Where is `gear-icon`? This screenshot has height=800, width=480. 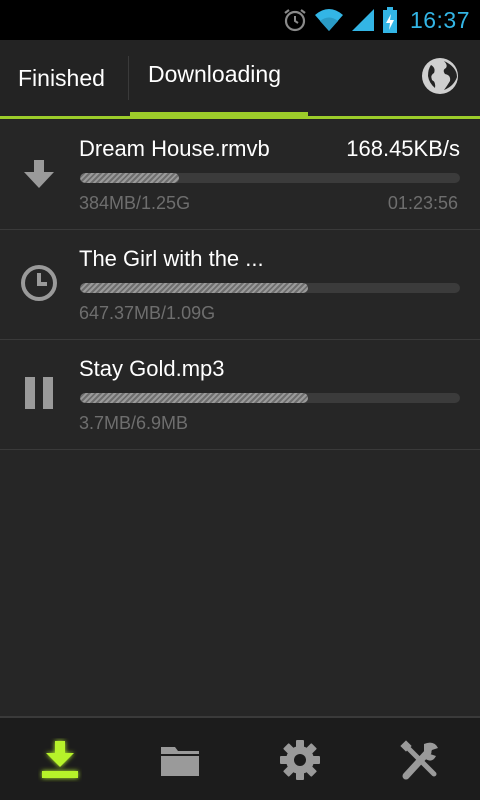 gear-icon is located at coordinates (300, 760).